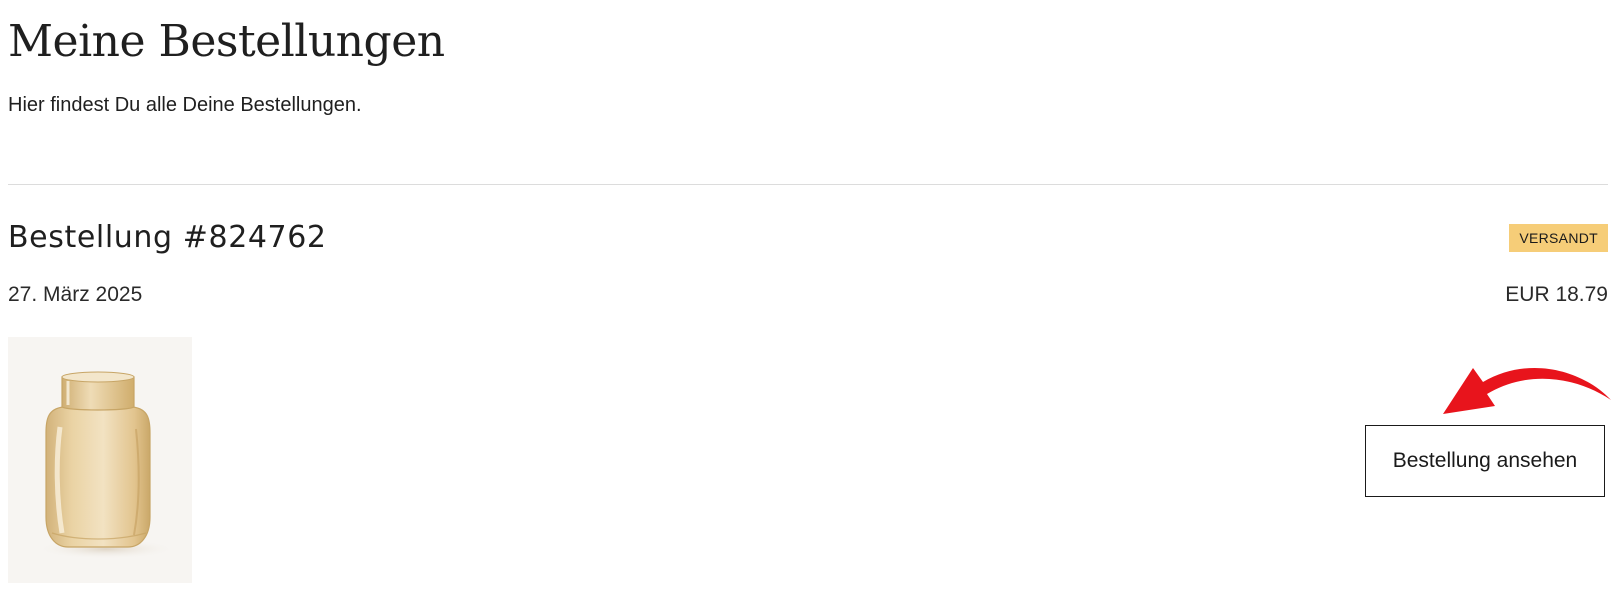 Image resolution: width=1623 pixels, height=602 pixels. Describe the element at coordinates (1485, 461) in the screenshot. I see `view-order-button: Bestellung ansehen` at that location.